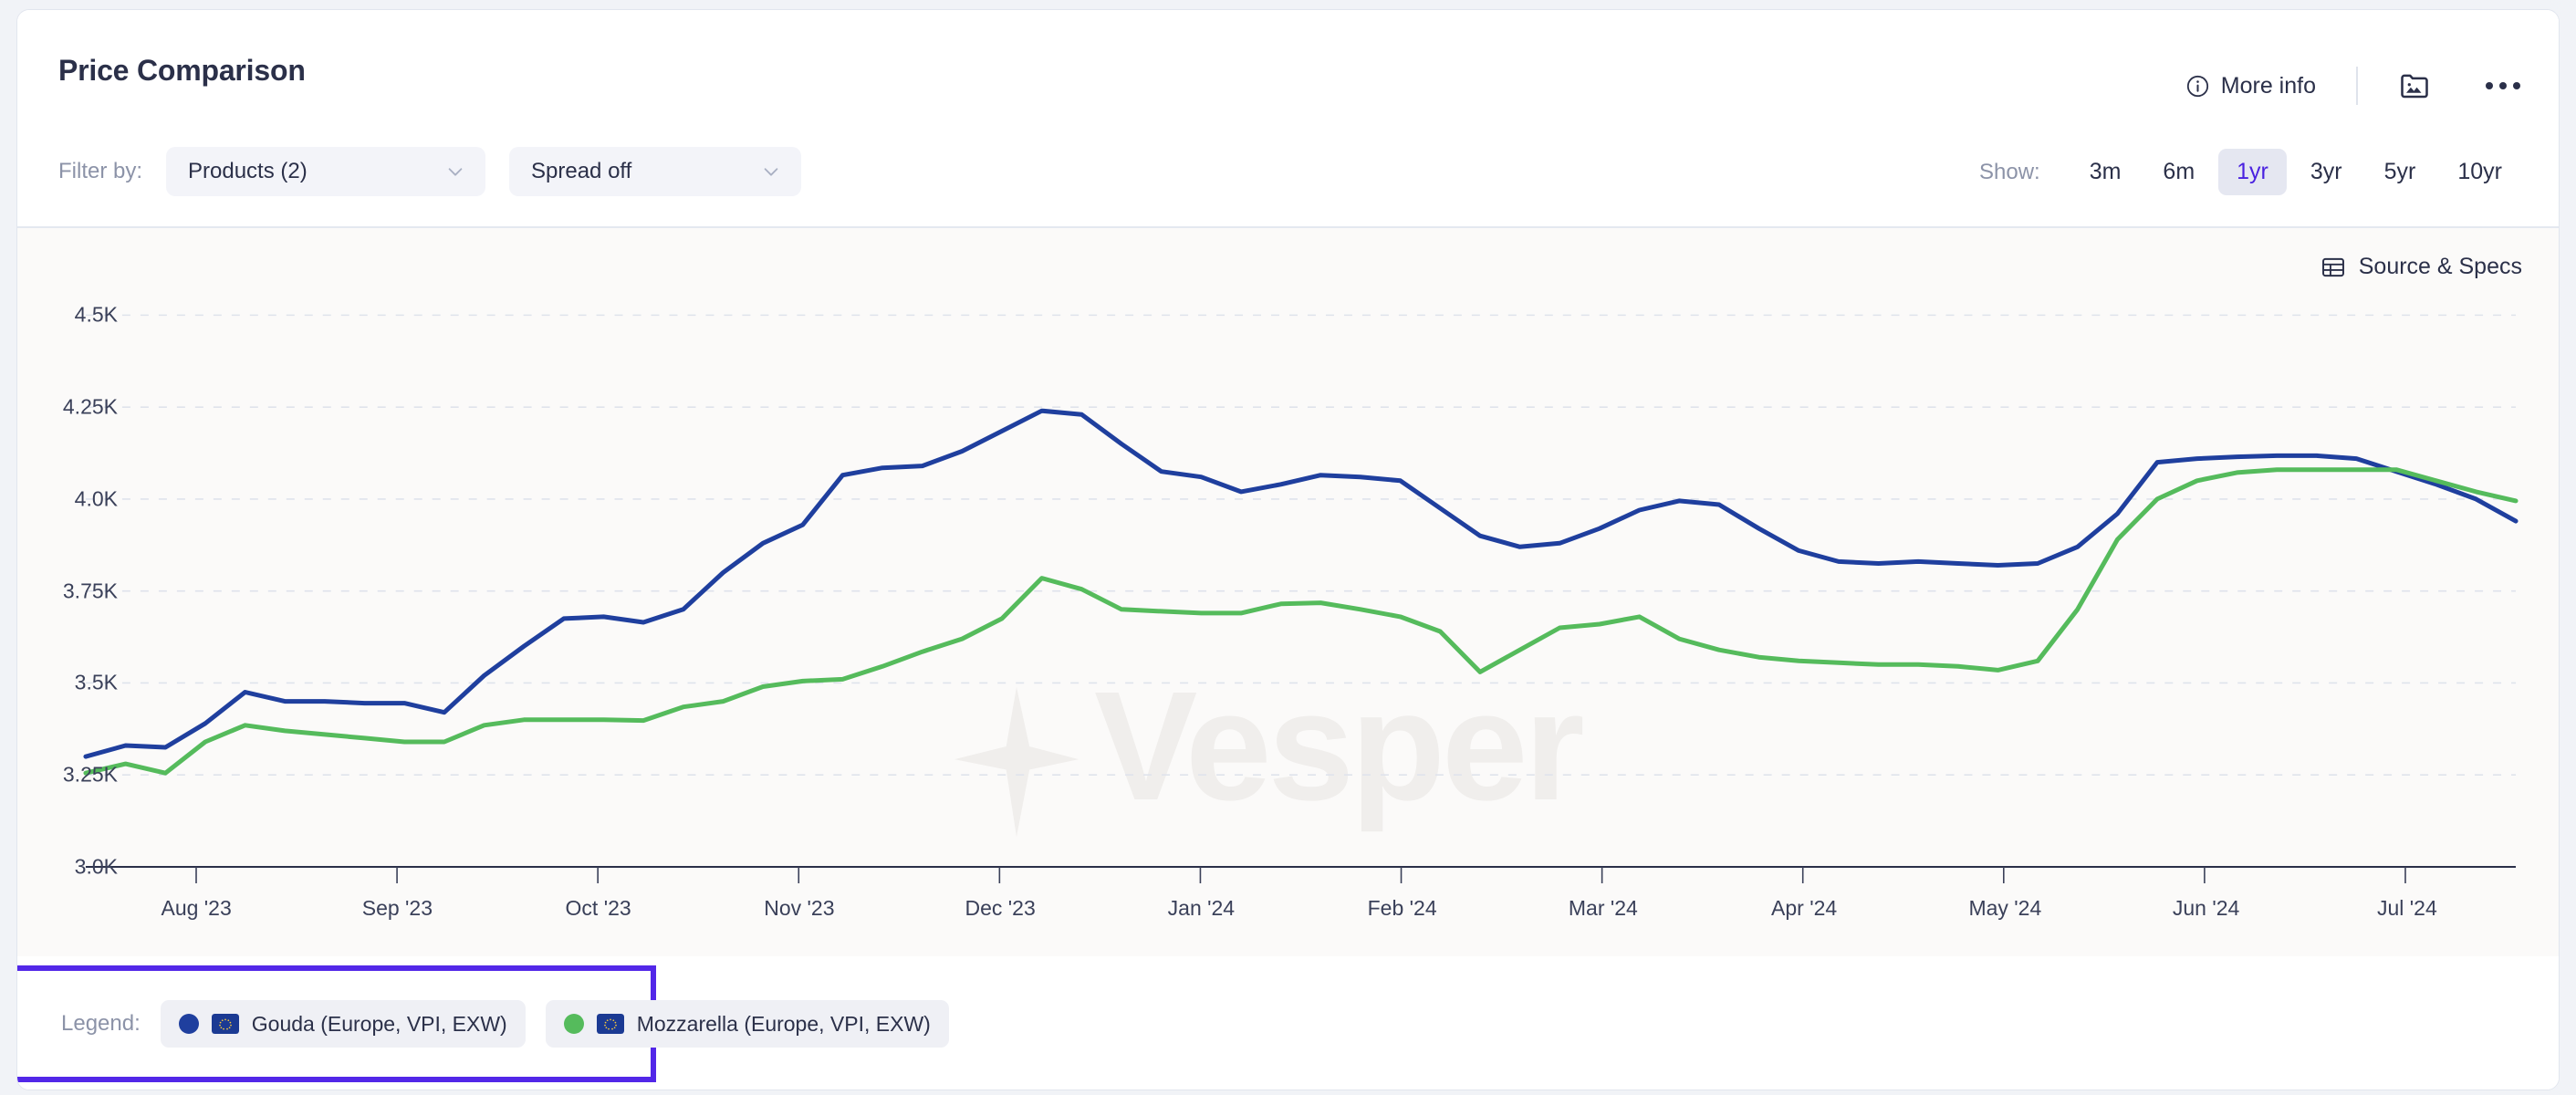 Image resolution: width=2576 pixels, height=1095 pixels. I want to click on x-axis-tick-label: May '24, so click(2005, 908).